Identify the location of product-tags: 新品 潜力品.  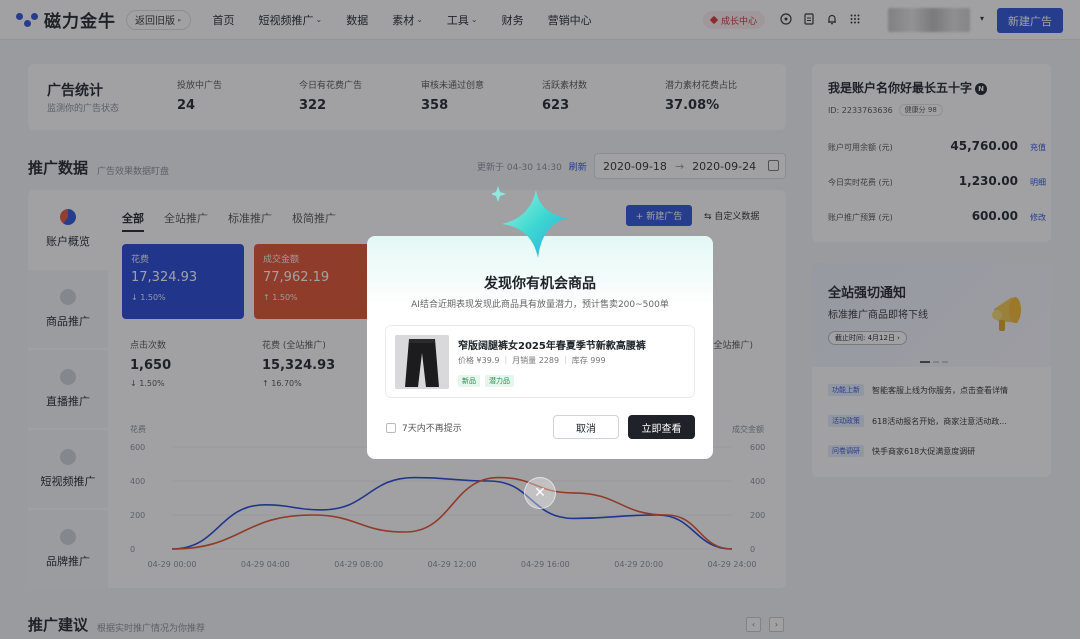
(488, 381).